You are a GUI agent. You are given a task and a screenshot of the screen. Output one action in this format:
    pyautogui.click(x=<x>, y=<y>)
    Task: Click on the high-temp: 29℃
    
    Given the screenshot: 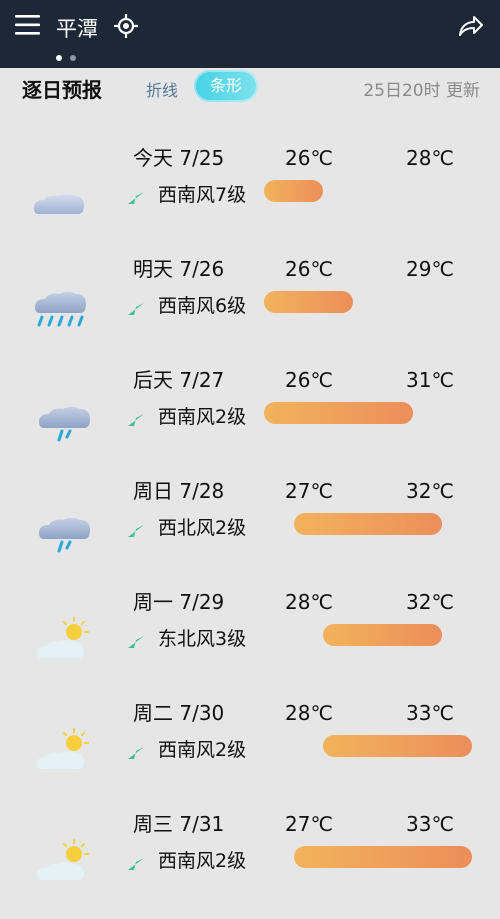 What is the action you would take?
    pyautogui.click(x=430, y=269)
    